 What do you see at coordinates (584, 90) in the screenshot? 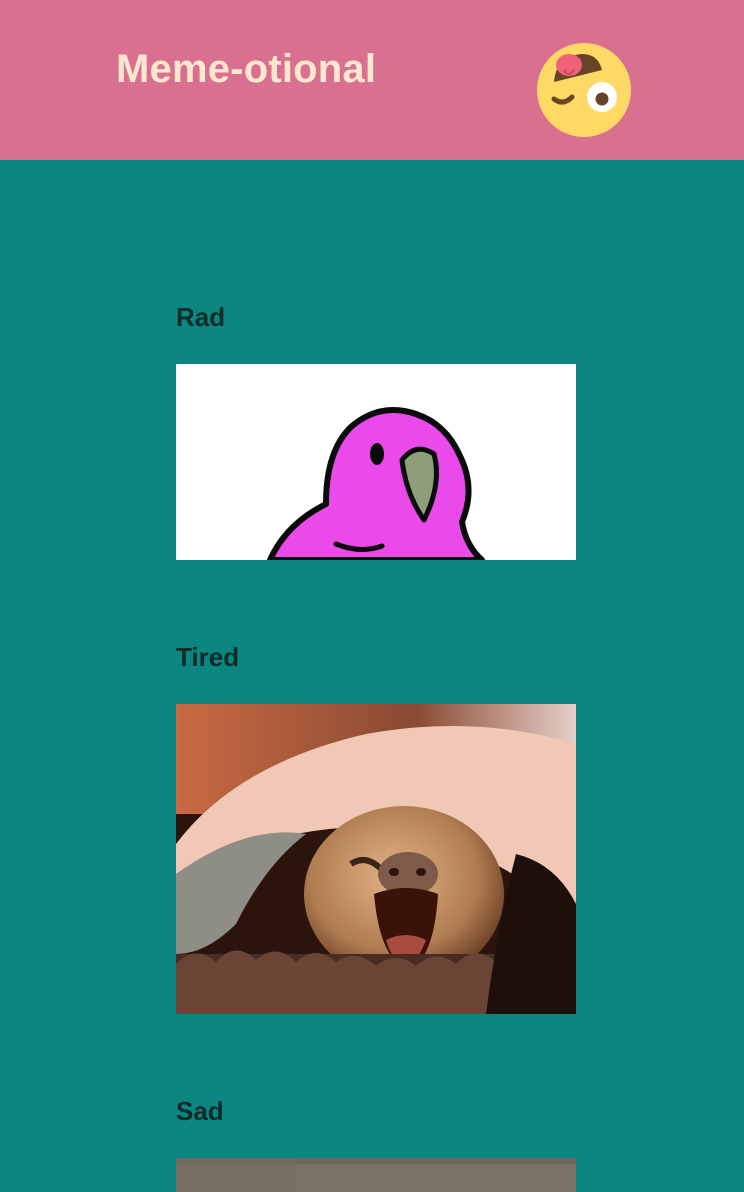
I see `winking-face-with-tongue-icon` at bounding box center [584, 90].